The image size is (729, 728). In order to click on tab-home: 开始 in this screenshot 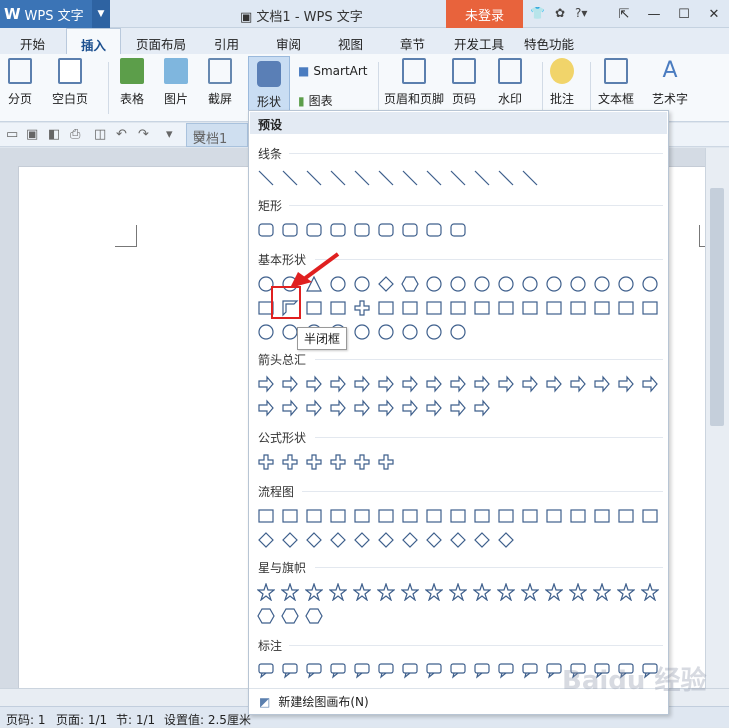, I will do `click(32, 43)`.